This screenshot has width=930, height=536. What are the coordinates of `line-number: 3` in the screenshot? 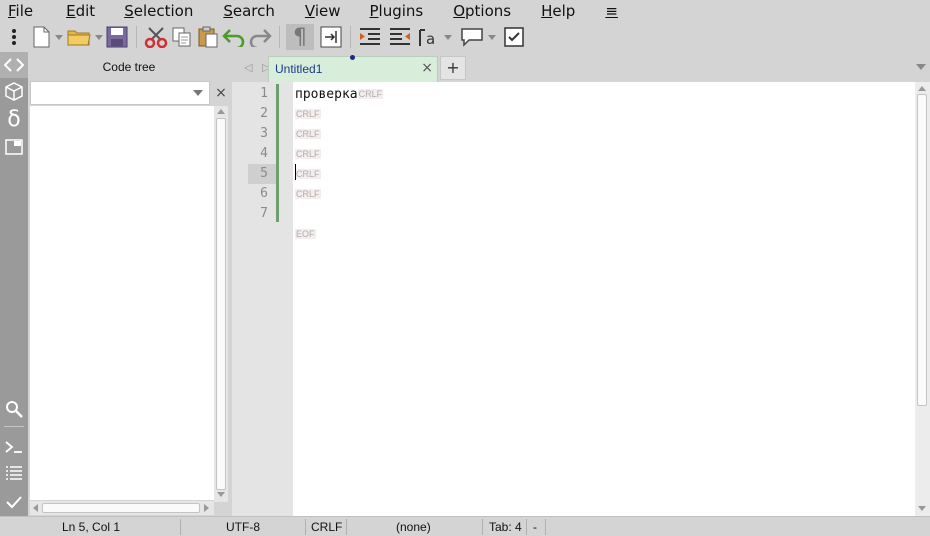 It's located at (264, 133).